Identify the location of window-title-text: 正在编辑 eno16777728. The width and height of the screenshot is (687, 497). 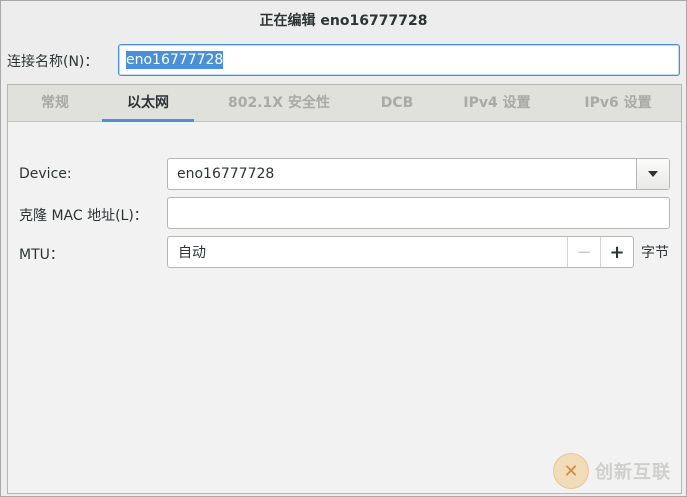
(343, 21).